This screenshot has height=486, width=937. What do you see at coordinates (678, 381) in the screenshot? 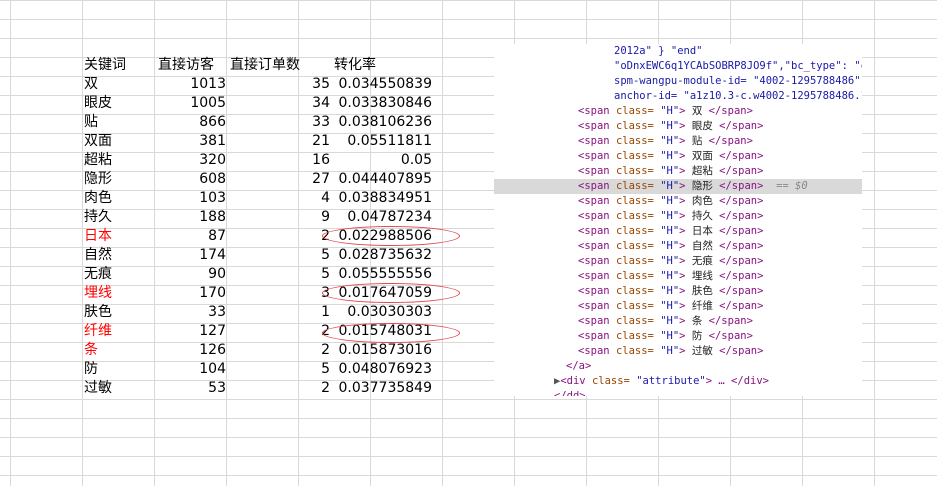
I see `devtools-div-node: ▶<div class= "attribute"> … </div>` at bounding box center [678, 381].